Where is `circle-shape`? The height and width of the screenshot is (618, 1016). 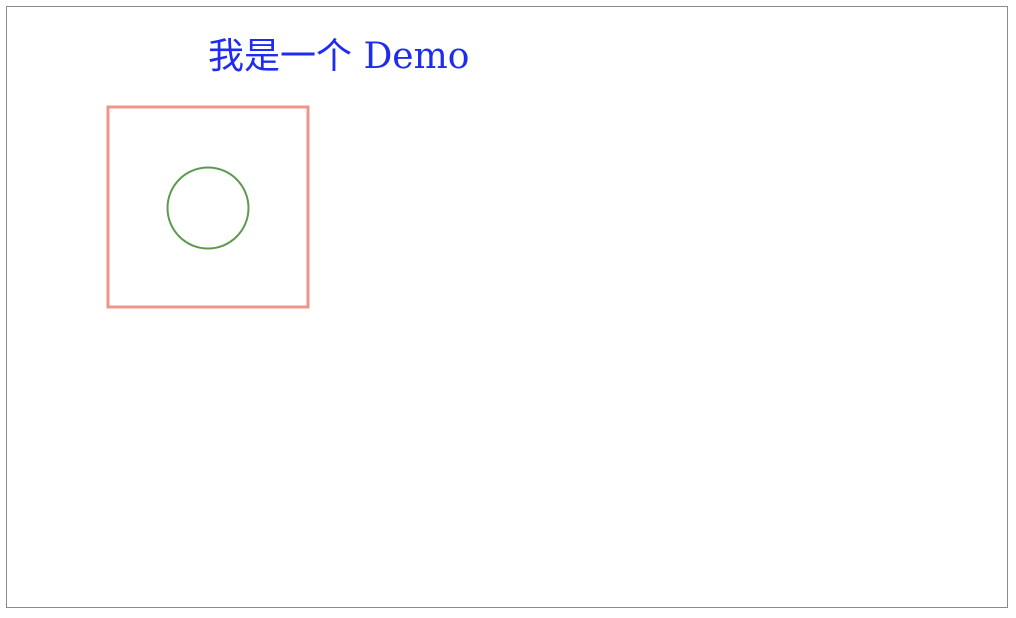
circle-shape is located at coordinates (208, 208).